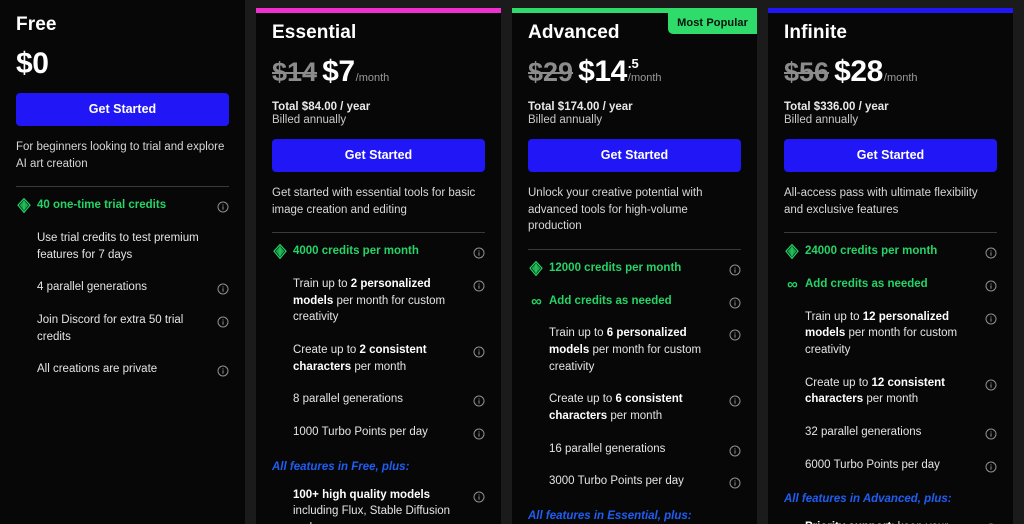  Describe the element at coordinates (309, 120) in the screenshot. I see `plan-billing-cycle: Billed annually` at that location.